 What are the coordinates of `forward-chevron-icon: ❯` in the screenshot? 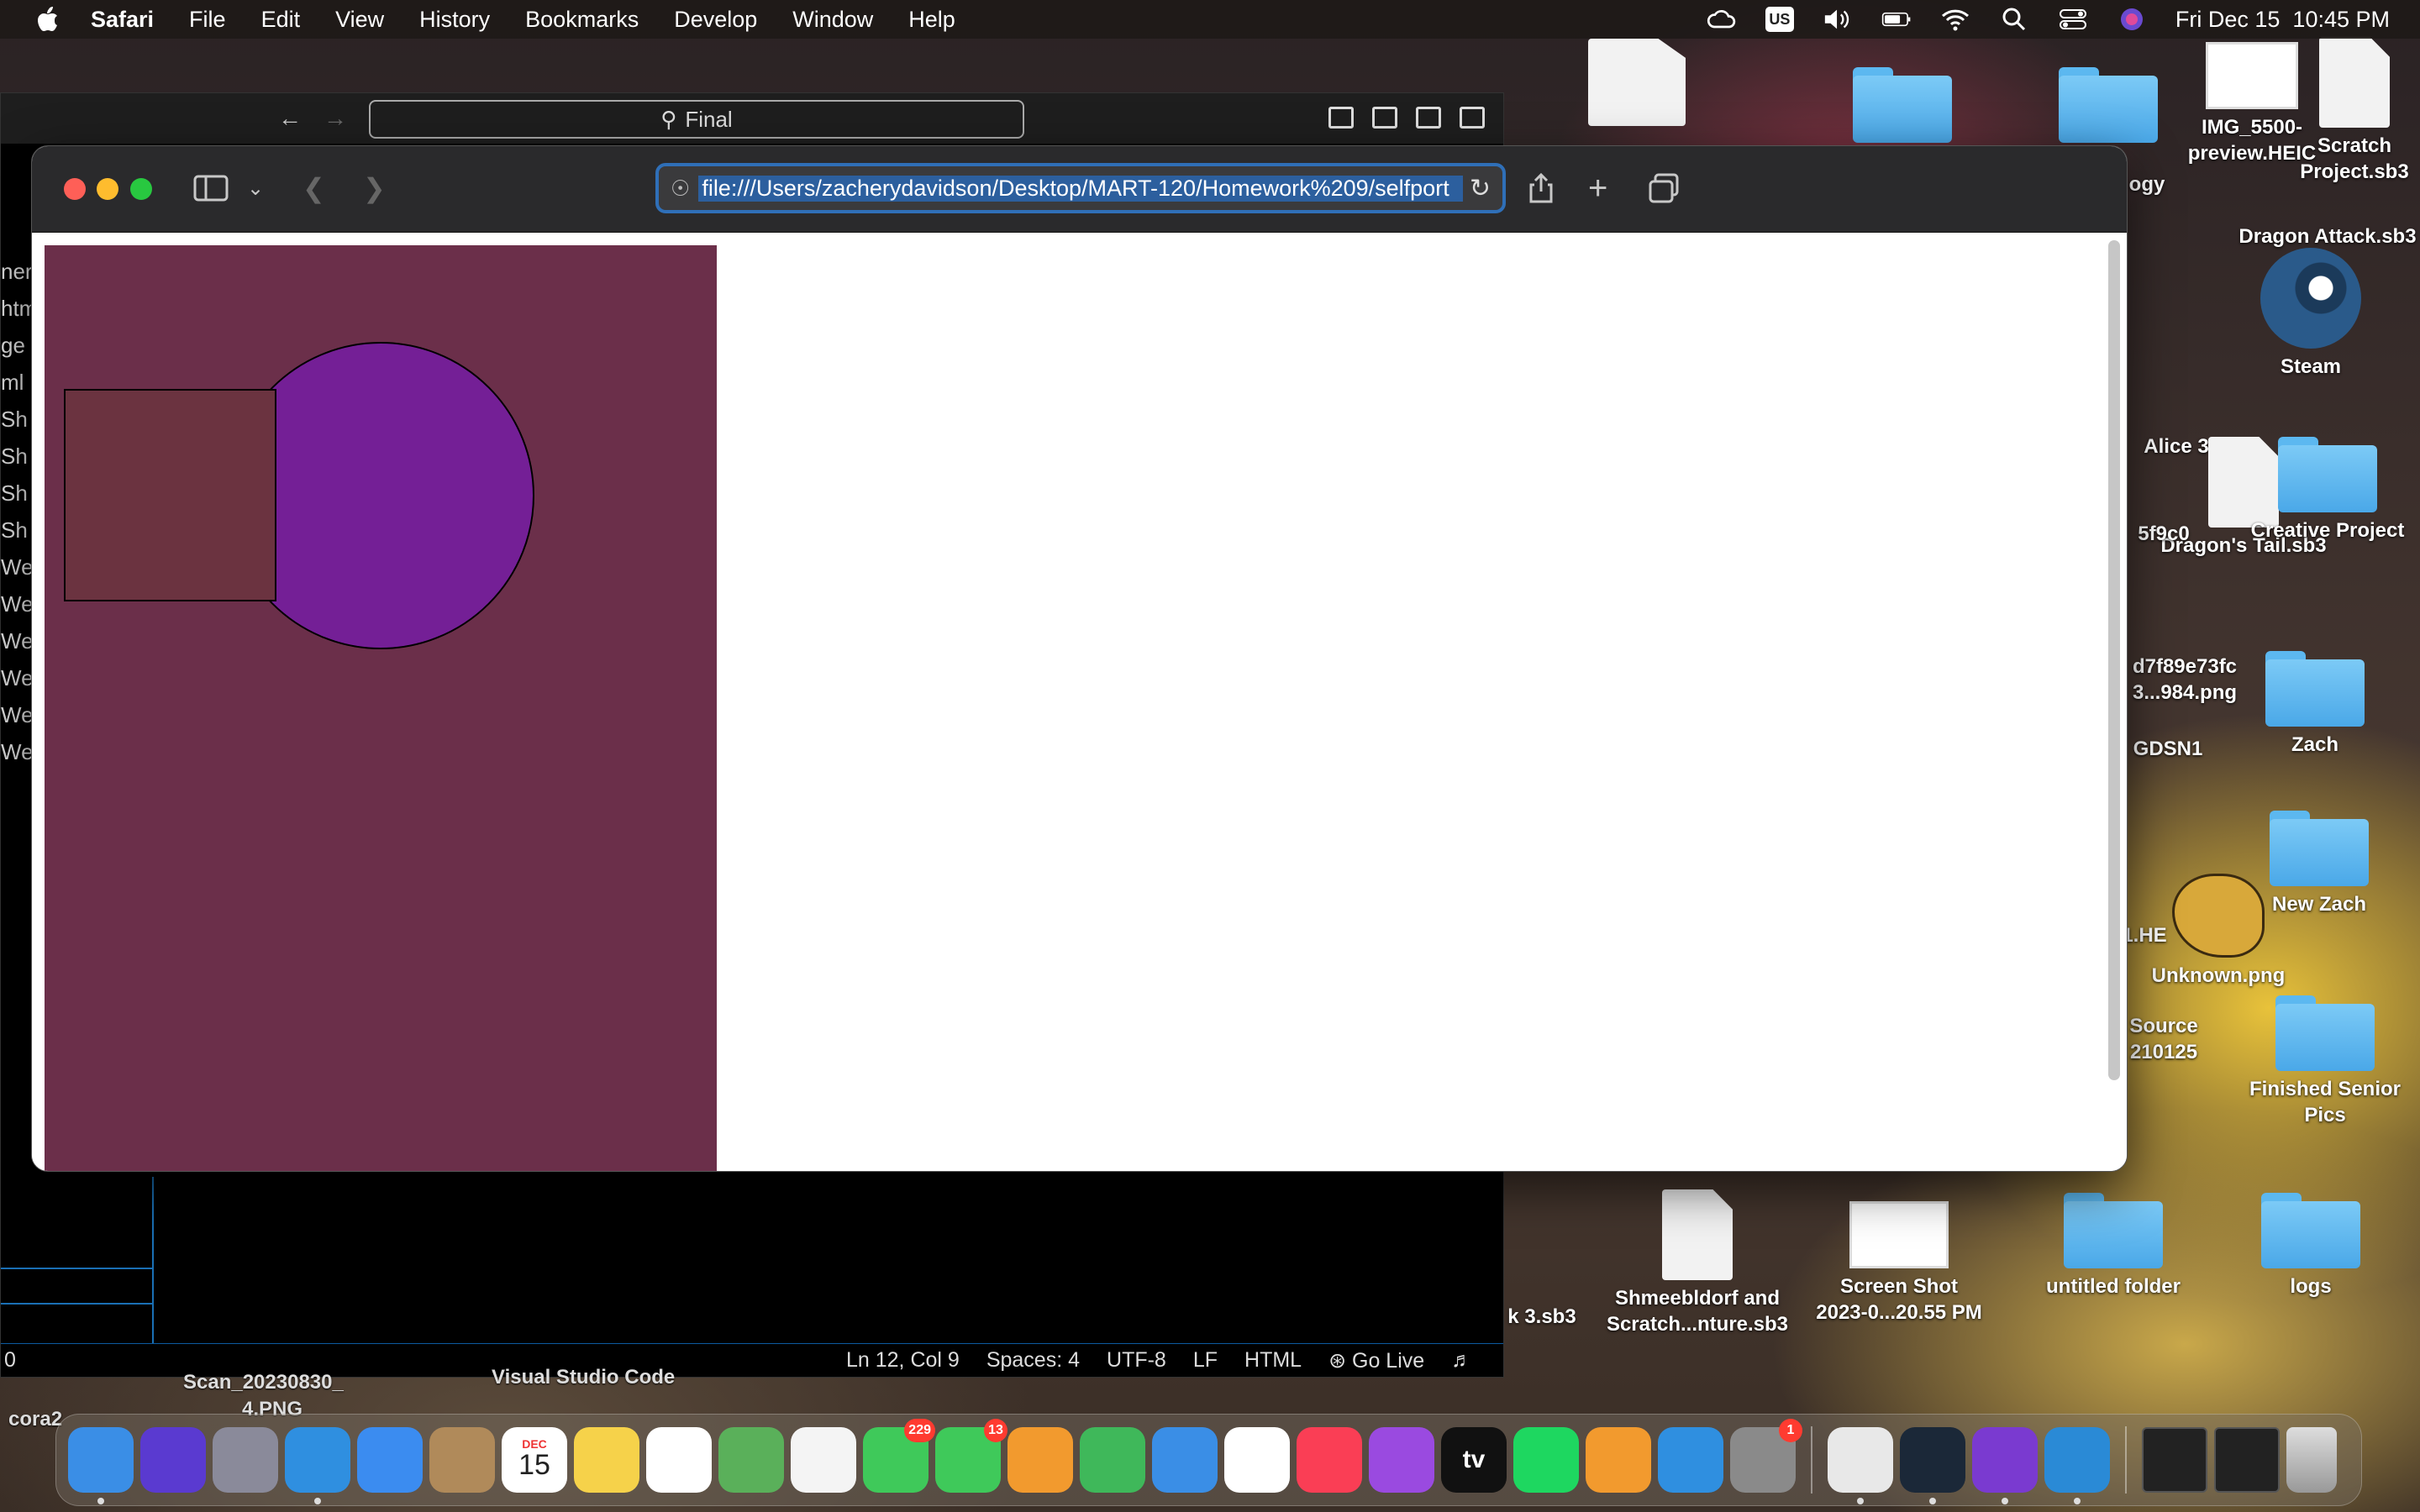 It's located at (374, 188).